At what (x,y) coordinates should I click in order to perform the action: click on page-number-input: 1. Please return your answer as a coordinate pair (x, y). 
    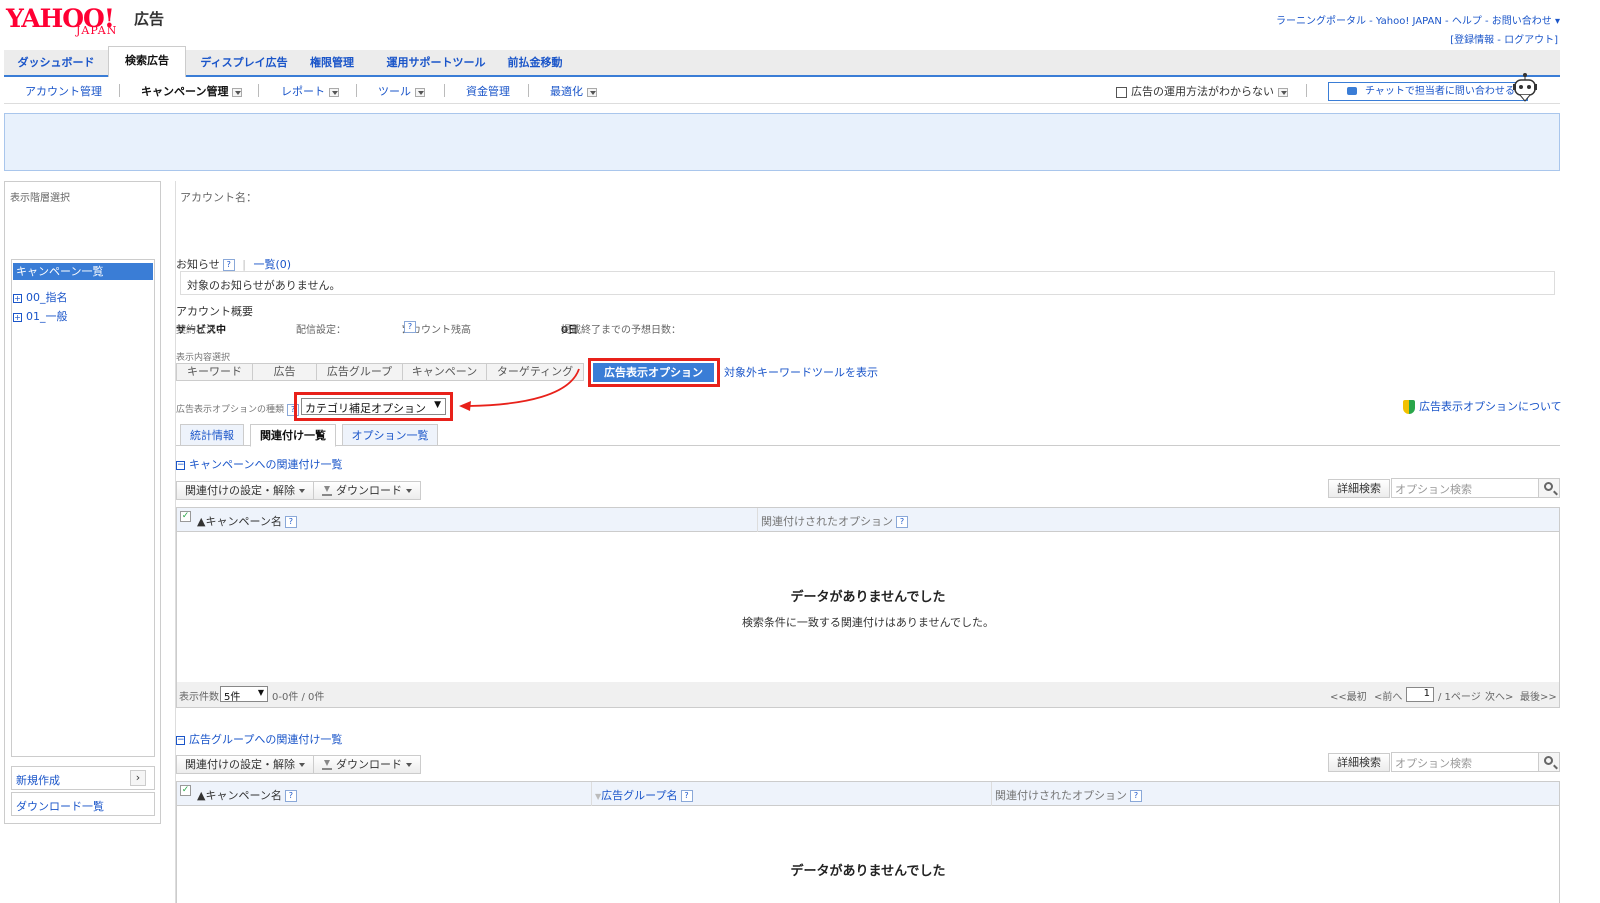
    Looking at the image, I should click on (1420, 694).